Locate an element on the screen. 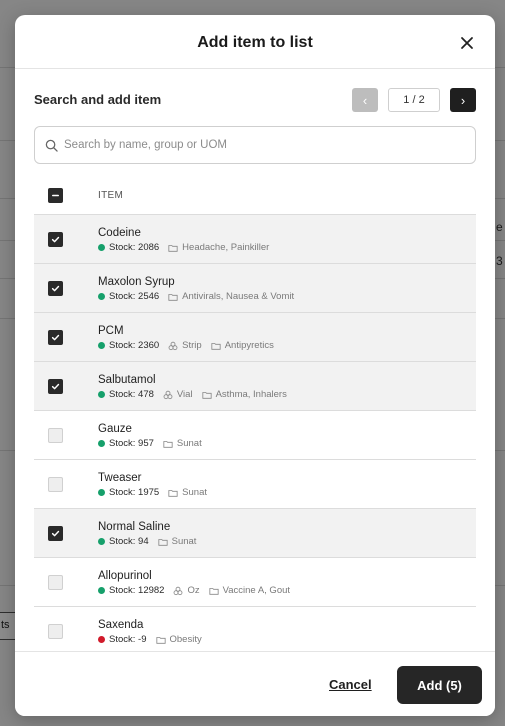 This screenshot has width=505, height=726. item-name: Maxolon Syrup is located at coordinates (136, 282).